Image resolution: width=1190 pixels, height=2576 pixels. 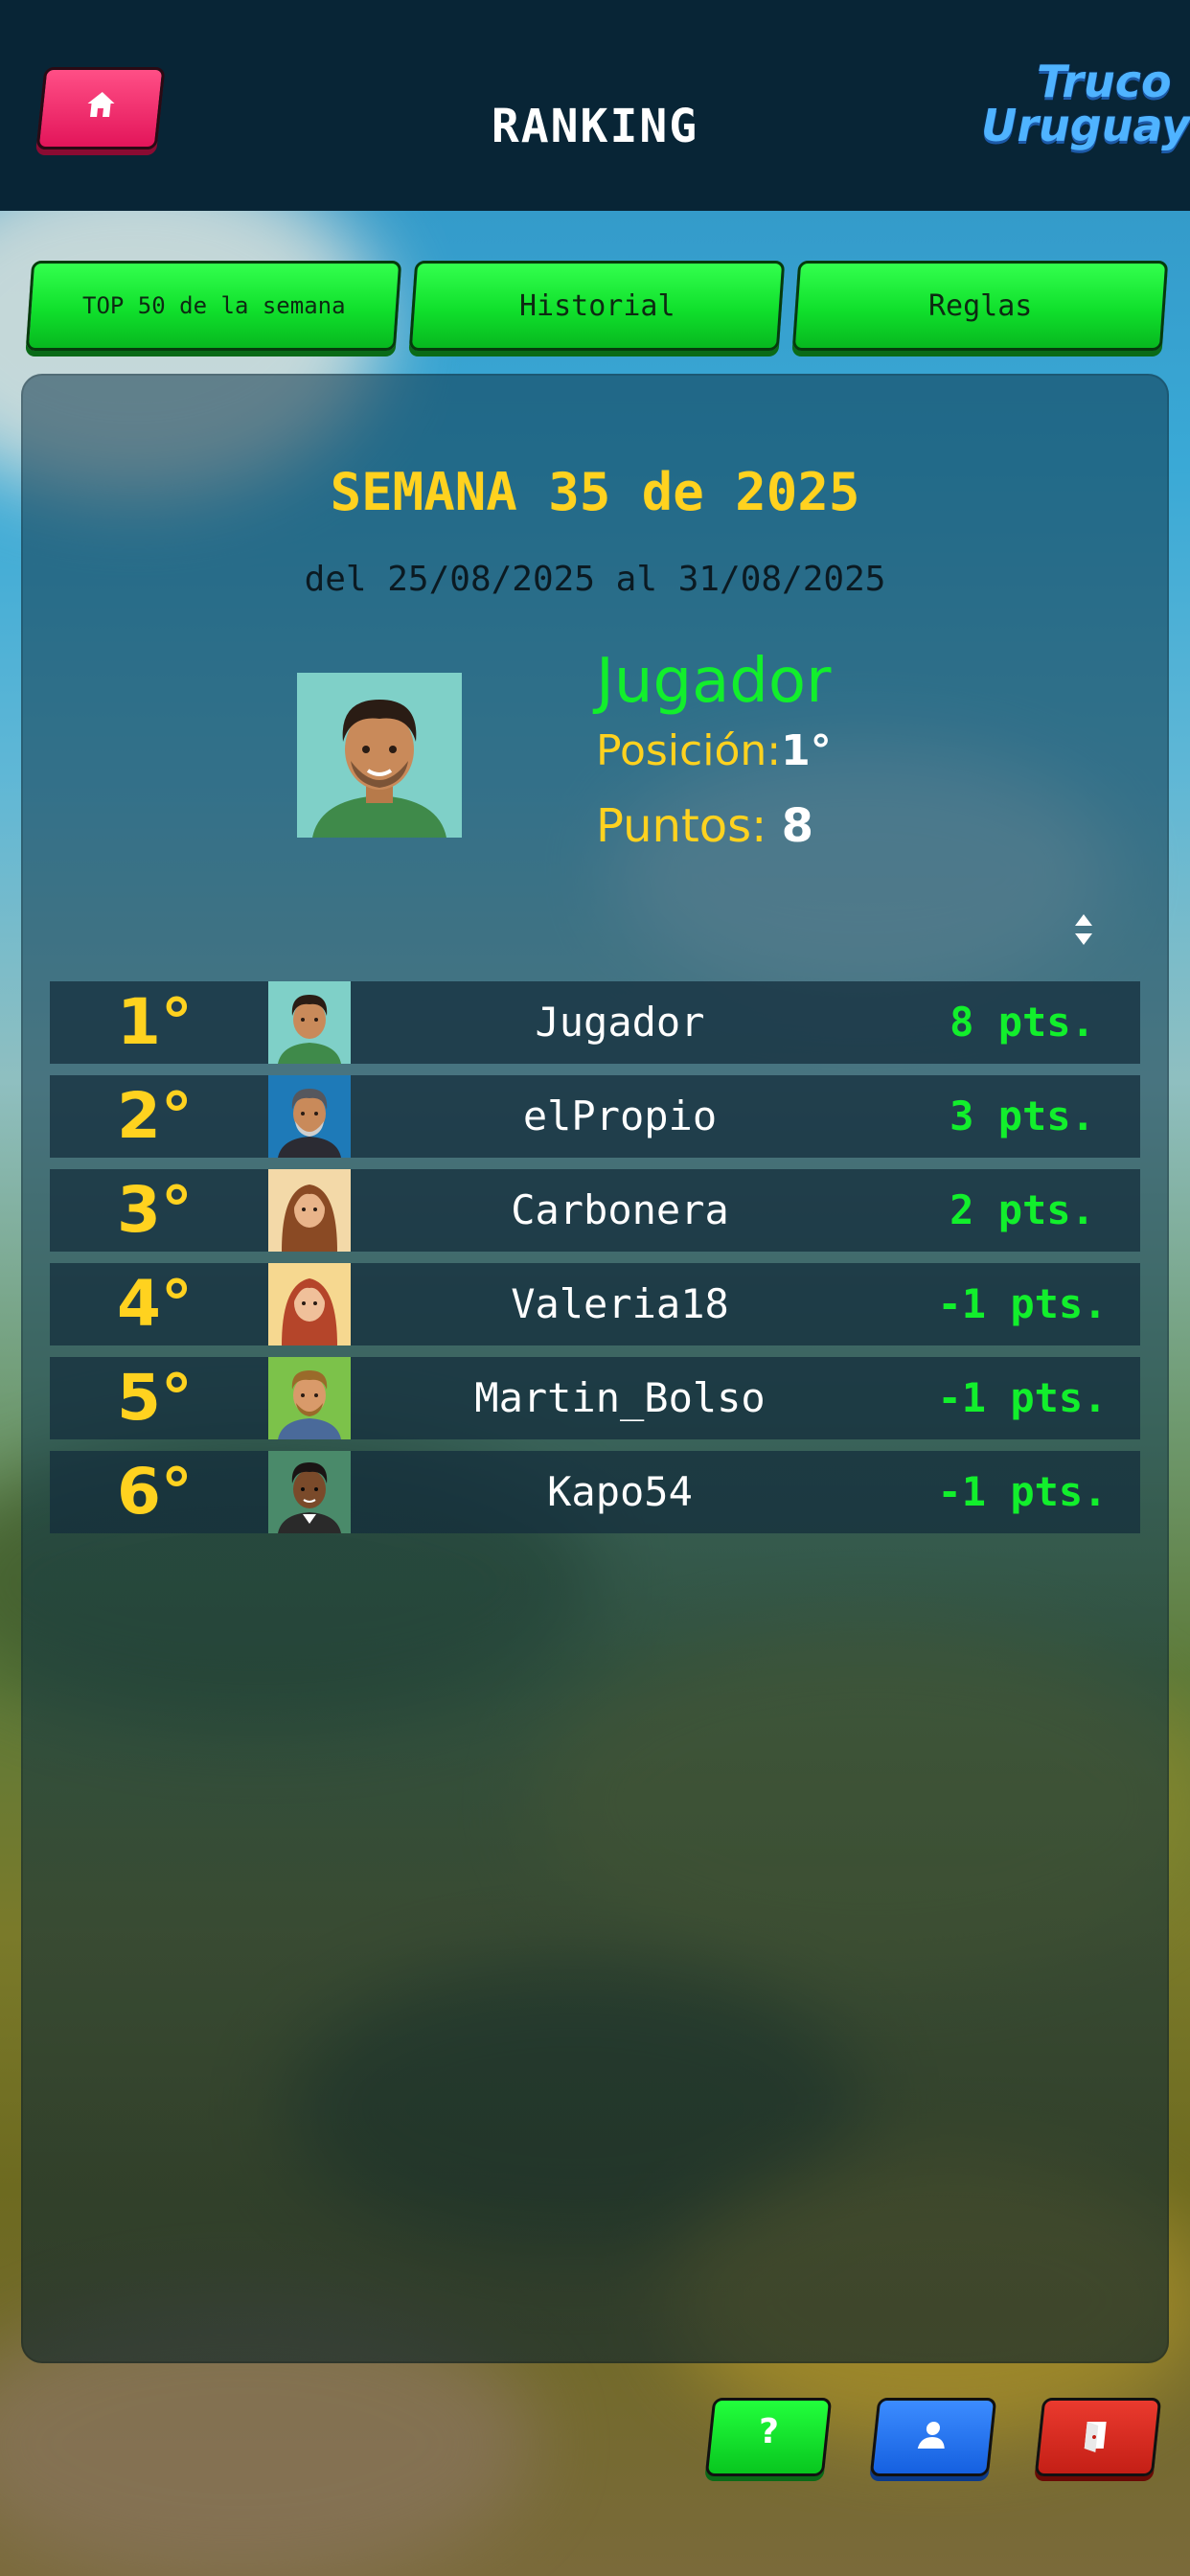 I want to click on ranking-row: 5° Martin_Bolso -1 pts., so click(x=595, y=1398).